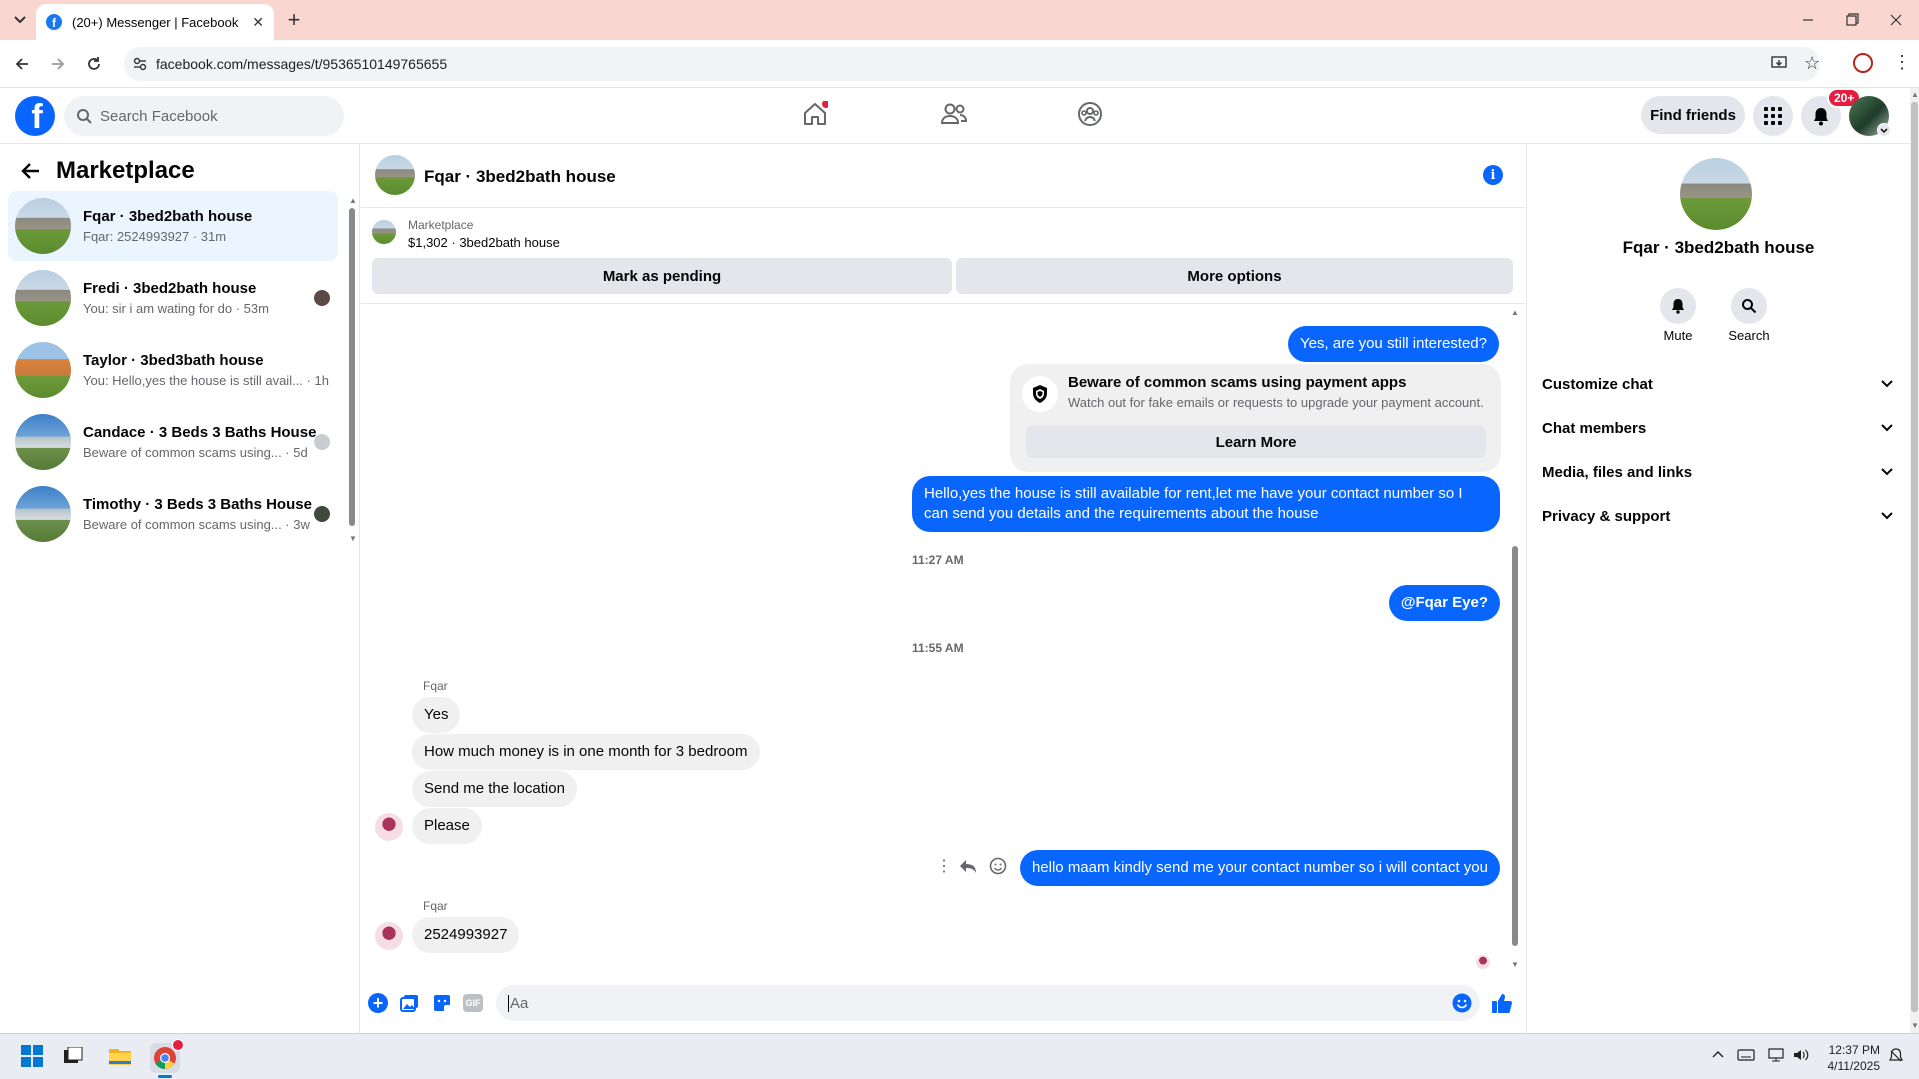 This screenshot has height=1079, width=1919. What do you see at coordinates (159, 116) in the screenshot?
I see `search-placeholder: Search Facebook` at bounding box center [159, 116].